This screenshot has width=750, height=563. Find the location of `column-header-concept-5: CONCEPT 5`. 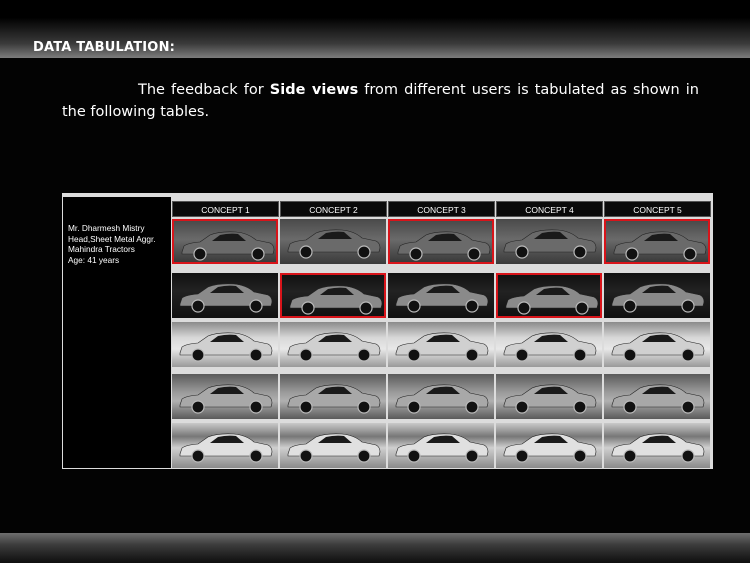

column-header-concept-5: CONCEPT 5 is located at coordinates (657, 209).